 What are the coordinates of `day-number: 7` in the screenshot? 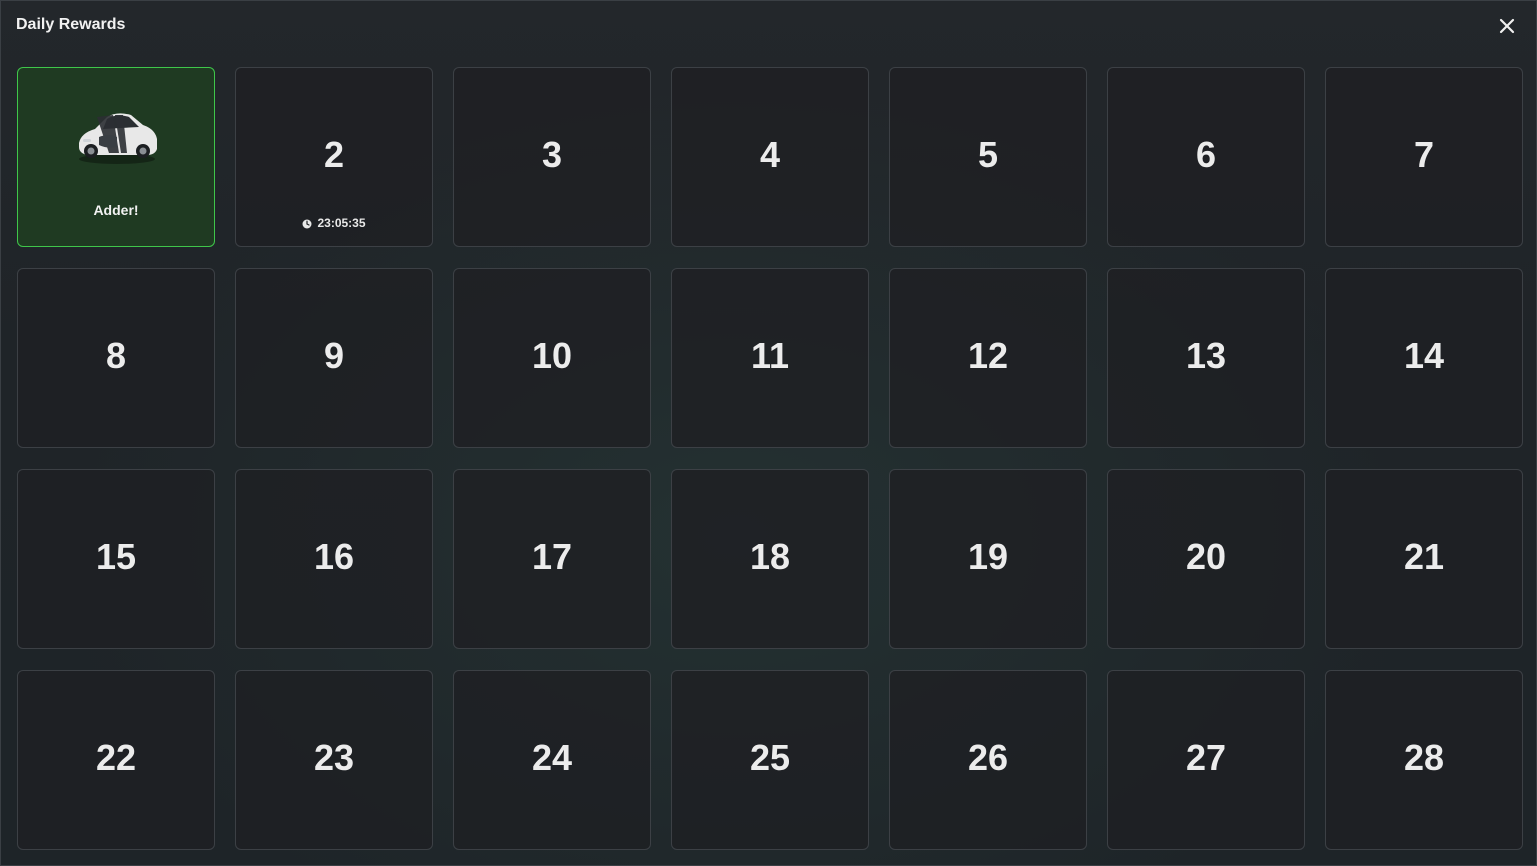 It's located at (1424, 154).